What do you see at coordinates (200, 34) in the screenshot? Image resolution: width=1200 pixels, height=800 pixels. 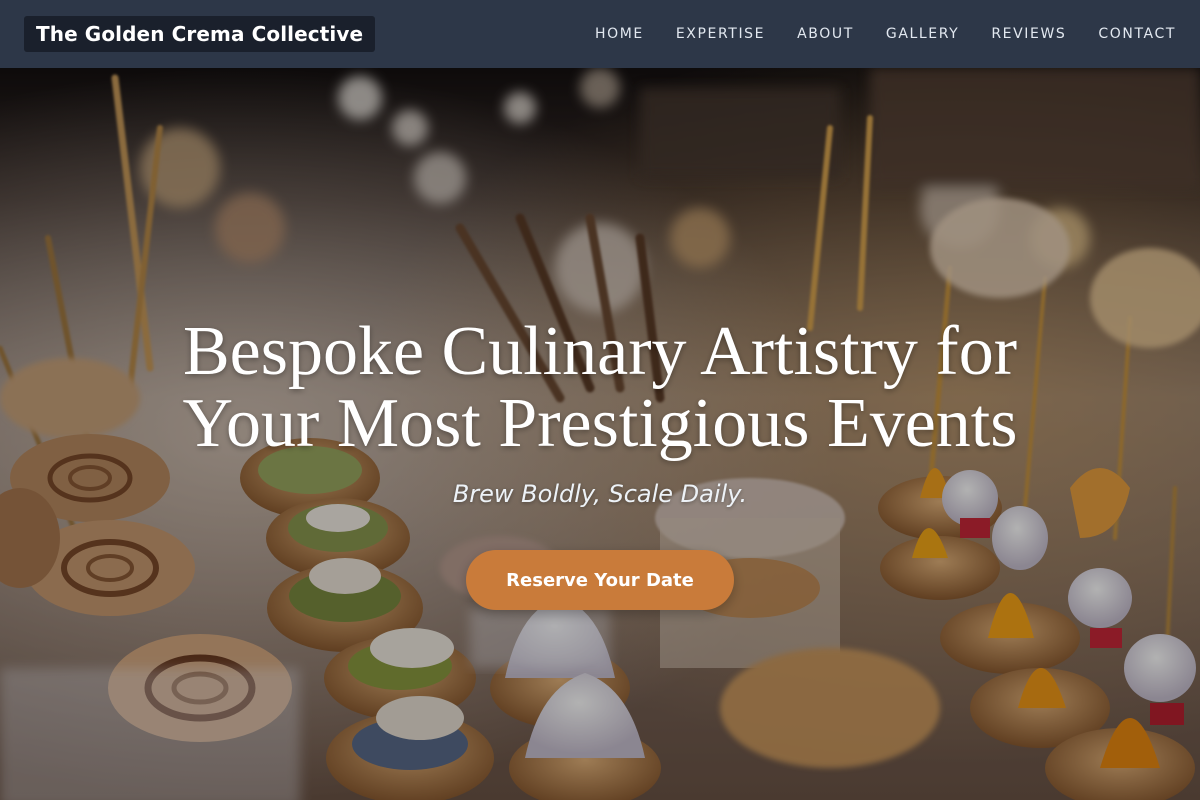 I see `brand-logo: The Golden Crema Collective` at bounding box center [200, 34].